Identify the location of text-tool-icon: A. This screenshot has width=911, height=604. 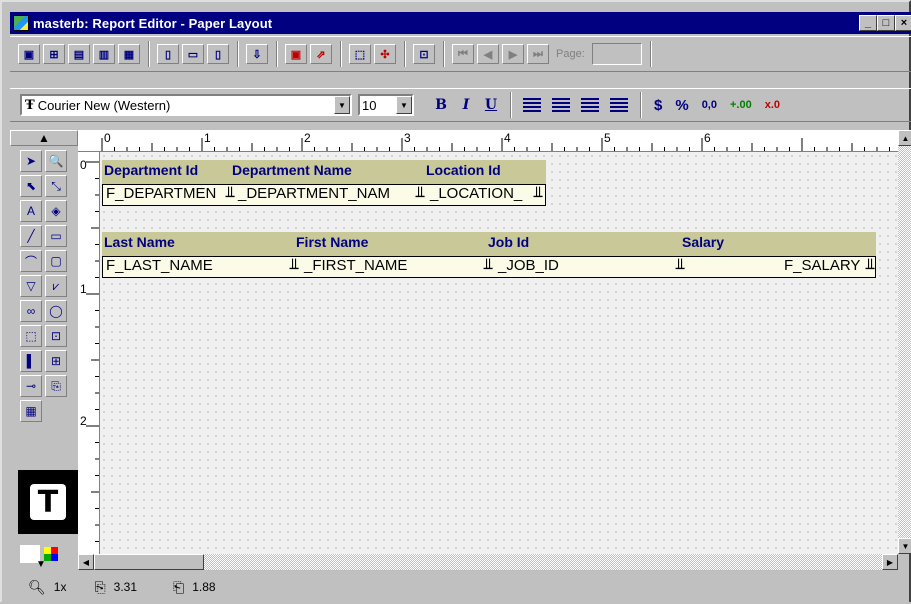
(31, 211).